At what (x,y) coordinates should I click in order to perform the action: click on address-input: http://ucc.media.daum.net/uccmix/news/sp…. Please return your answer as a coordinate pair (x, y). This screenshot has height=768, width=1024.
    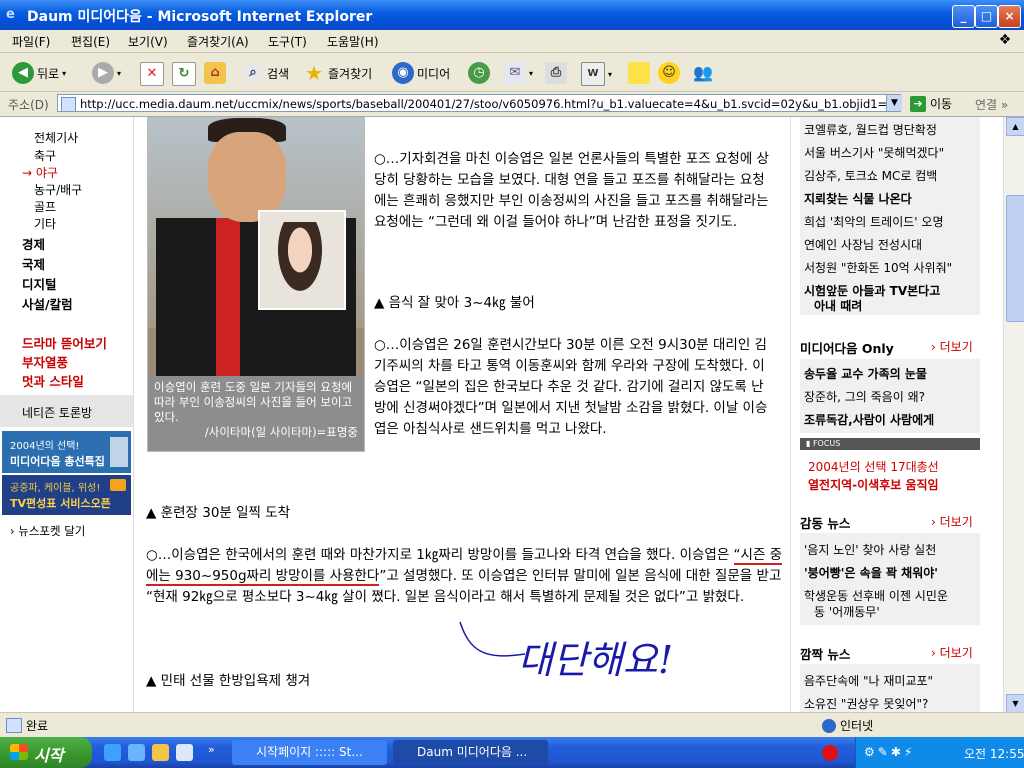
    Looking at the image, I should click on (479, 103).